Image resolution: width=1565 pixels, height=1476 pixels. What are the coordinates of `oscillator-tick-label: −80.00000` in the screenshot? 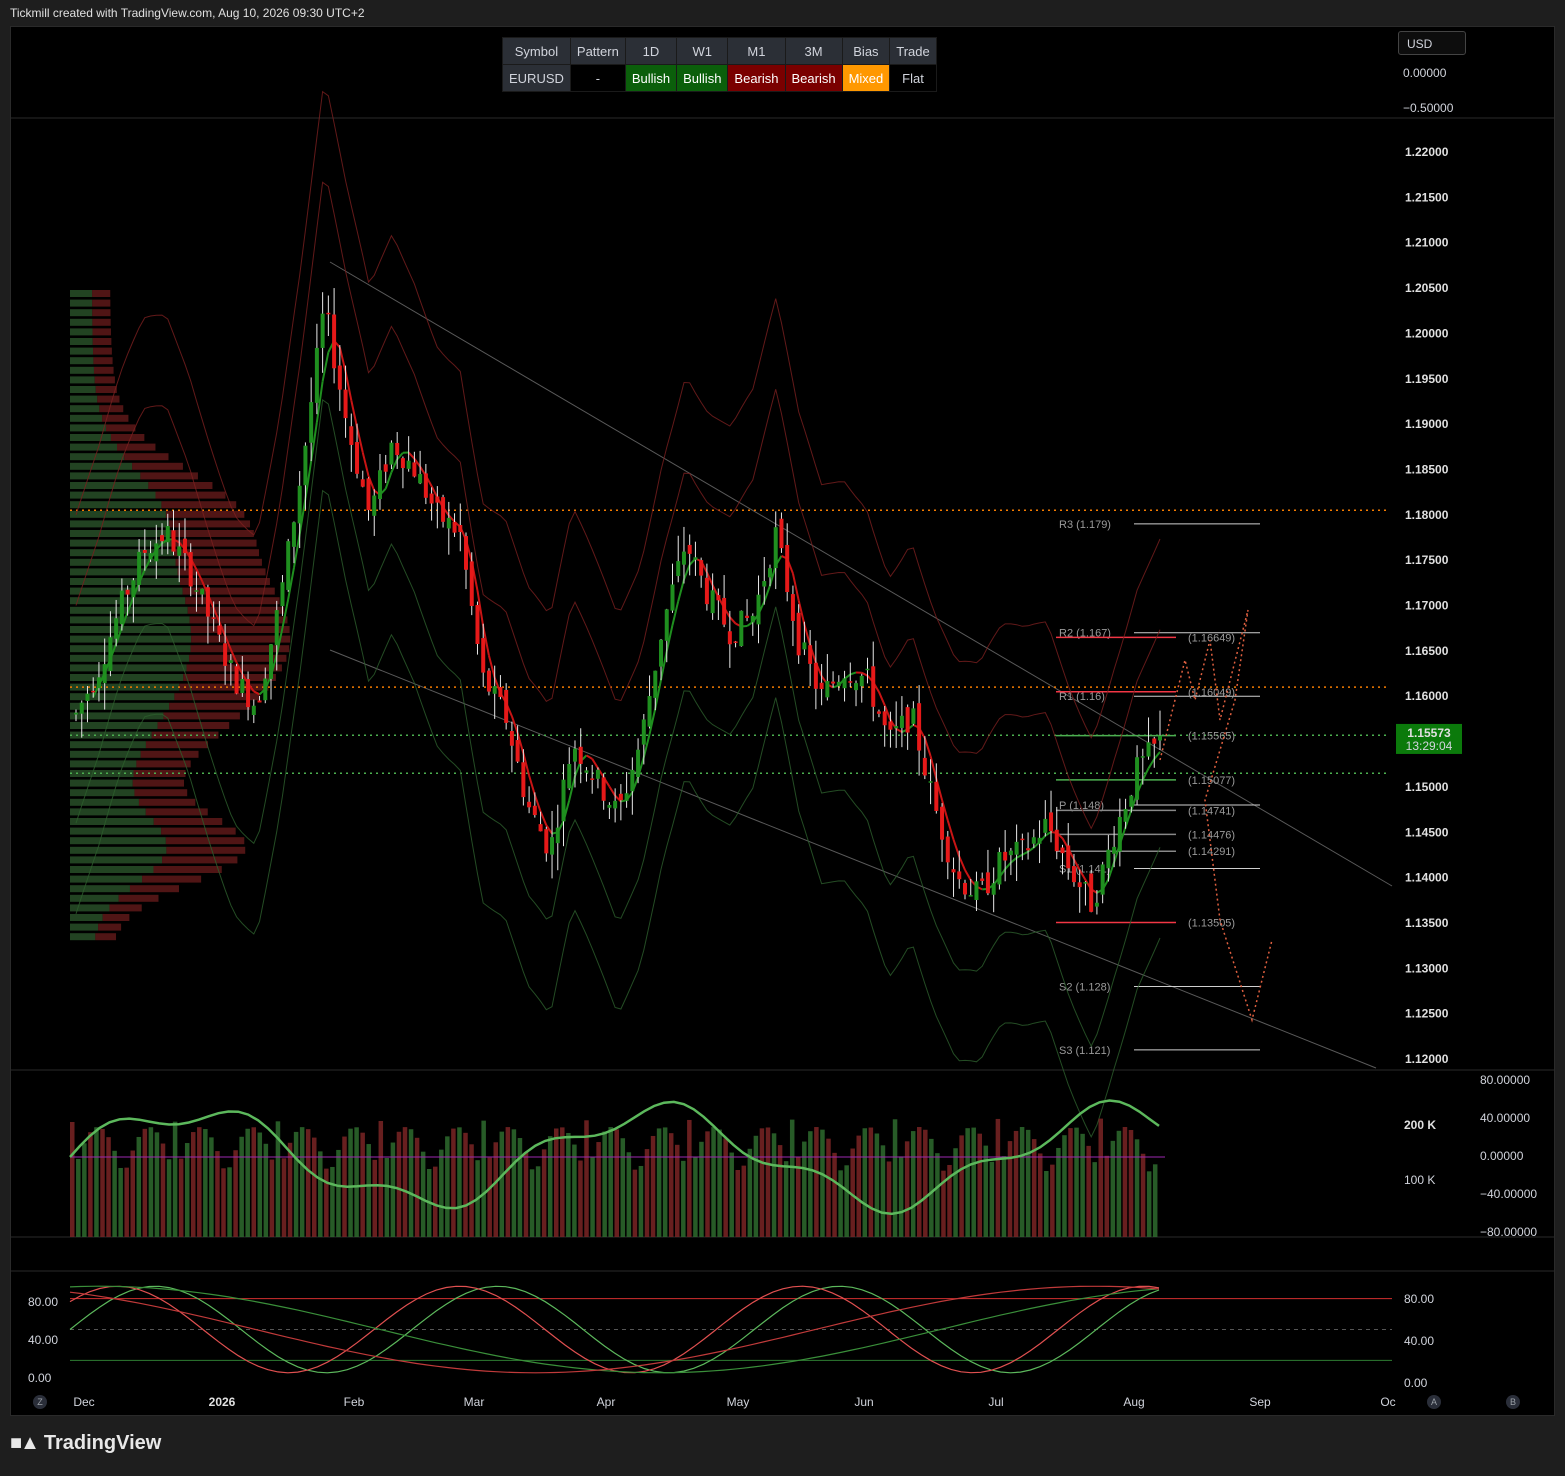 It's located at (1508, 1232).